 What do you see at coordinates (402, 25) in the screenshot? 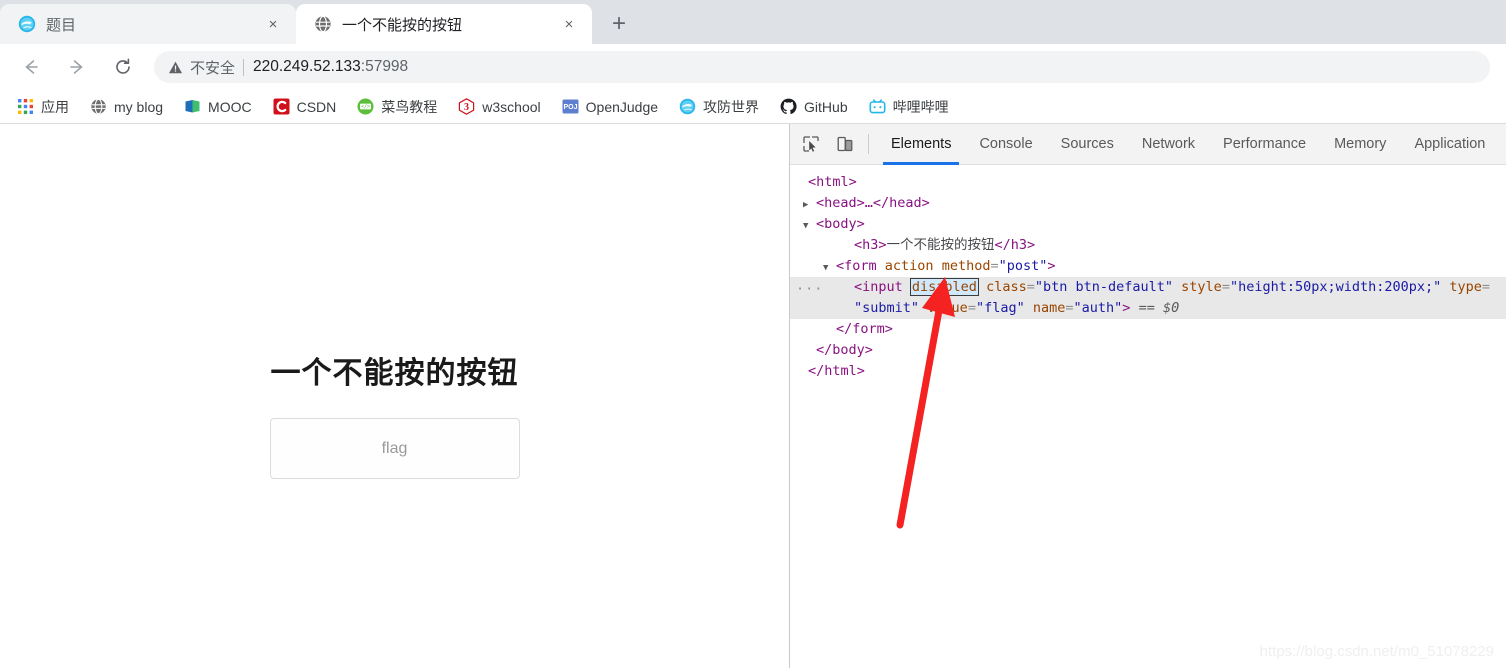
I see `browser-tab-1-title: 一个不能按的按钮` at bounding box center [402, 25].